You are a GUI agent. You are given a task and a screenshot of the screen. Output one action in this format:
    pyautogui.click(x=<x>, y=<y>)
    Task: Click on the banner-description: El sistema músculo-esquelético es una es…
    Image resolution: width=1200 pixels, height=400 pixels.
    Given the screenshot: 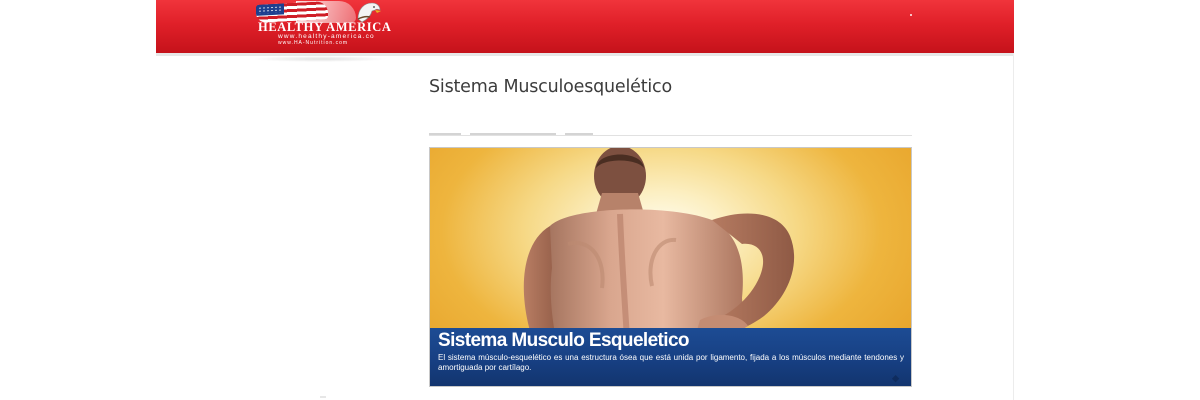 What is the action you would take?
    pyautogui.click(x=671, y=362)
    